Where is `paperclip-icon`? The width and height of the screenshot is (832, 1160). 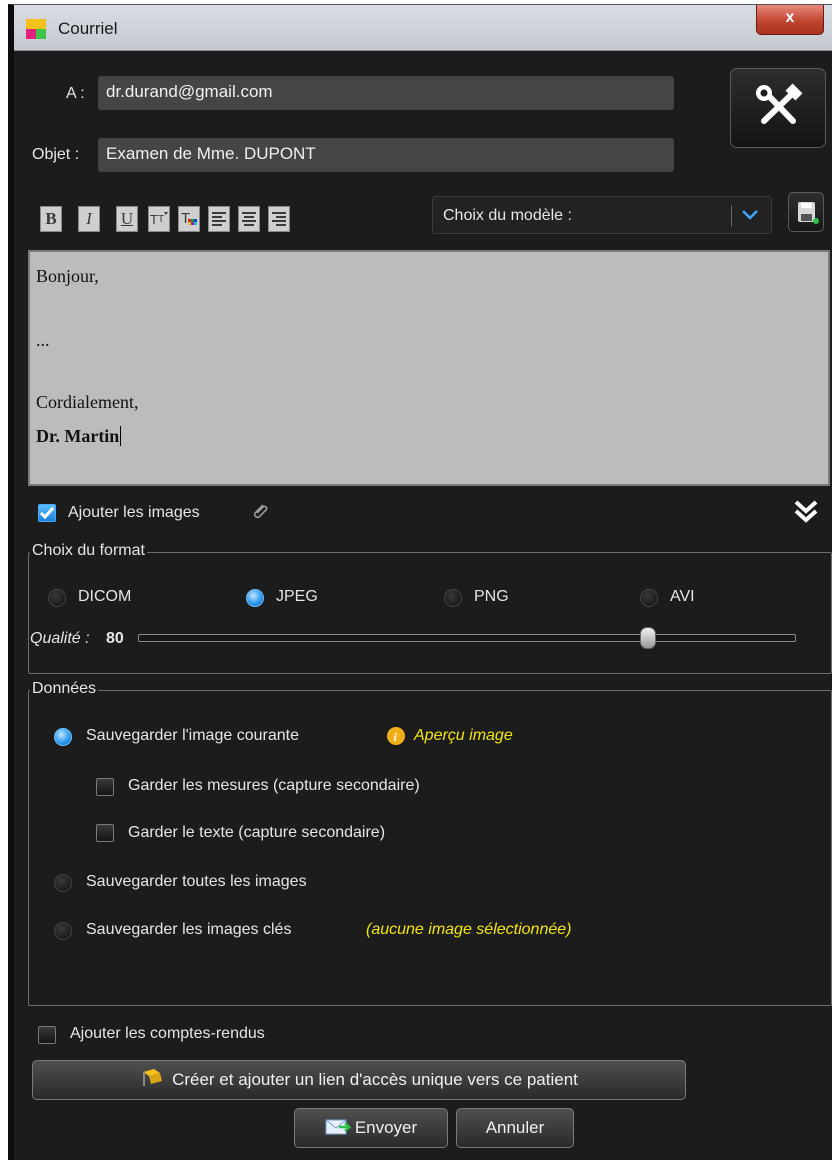 paperclip-icon is located at coordinates (260, 514).